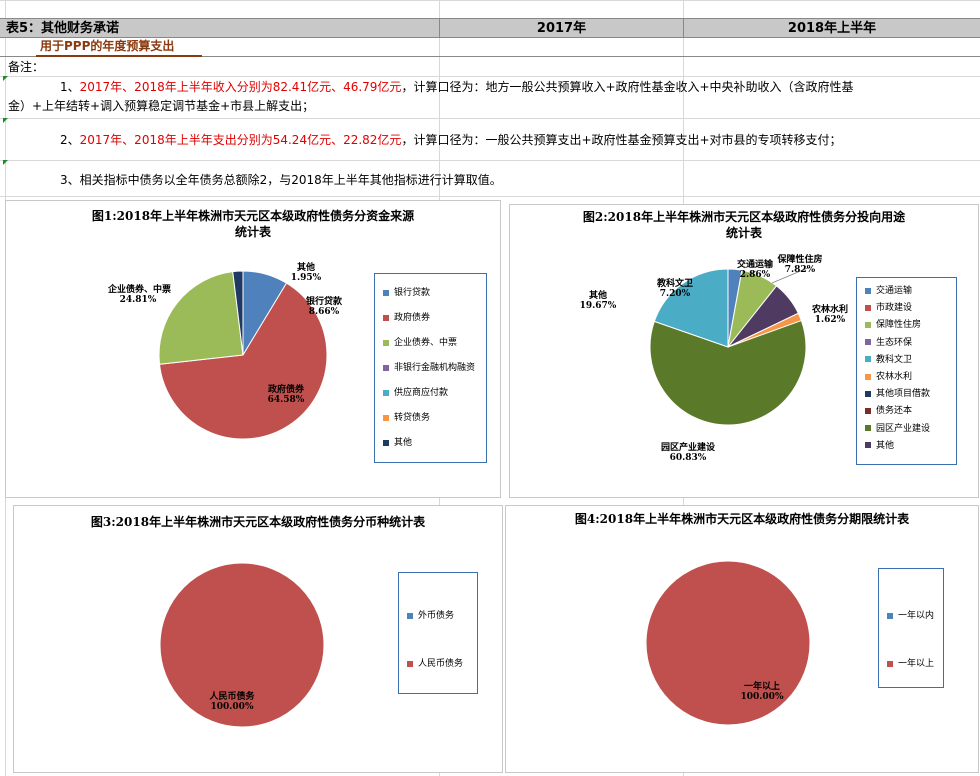 This screenshot has height=776, width=980. What do you see at coordinates (879, 446) in the screenshot?
I see `chart-2-legend-item-其他: 其他` at bounding box center [879, 446].